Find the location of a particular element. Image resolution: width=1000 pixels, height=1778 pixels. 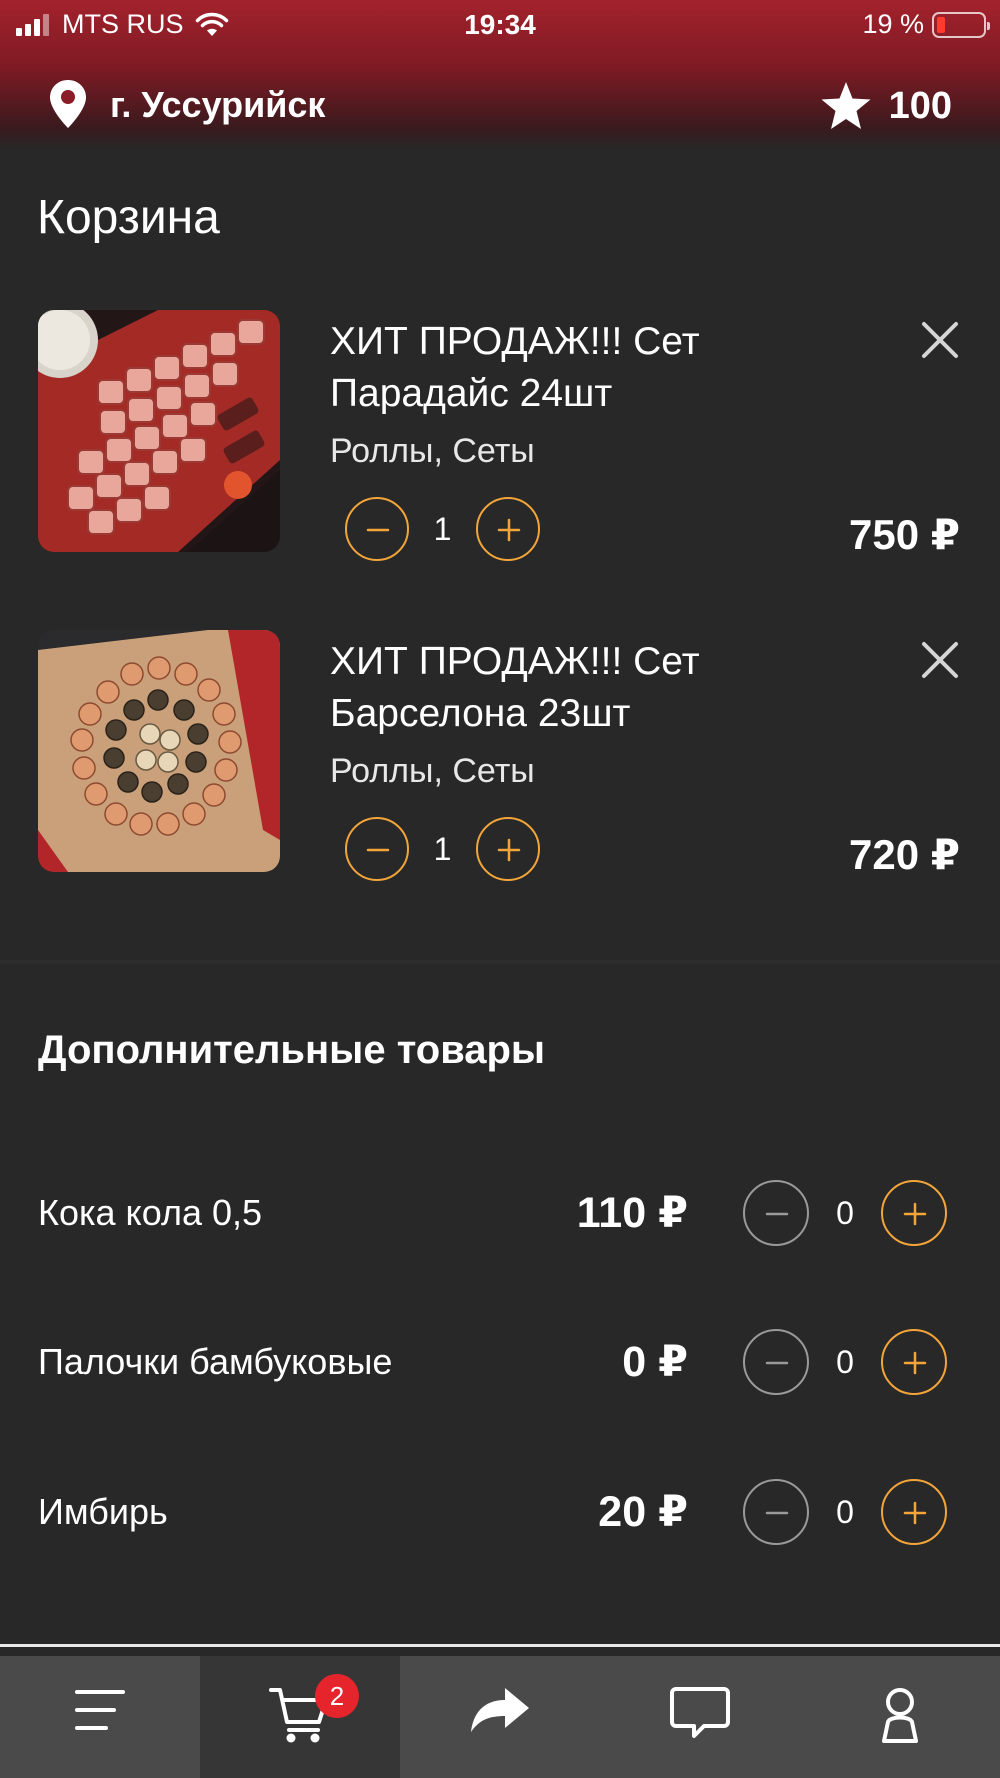

item-price: 750 ₽ is located at coordinates (904, 534).